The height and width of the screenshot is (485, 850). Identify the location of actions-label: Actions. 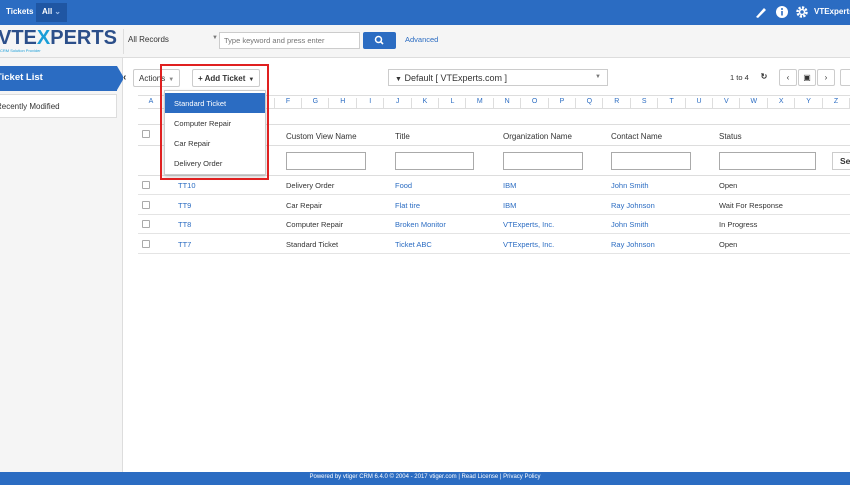
(152, 78).